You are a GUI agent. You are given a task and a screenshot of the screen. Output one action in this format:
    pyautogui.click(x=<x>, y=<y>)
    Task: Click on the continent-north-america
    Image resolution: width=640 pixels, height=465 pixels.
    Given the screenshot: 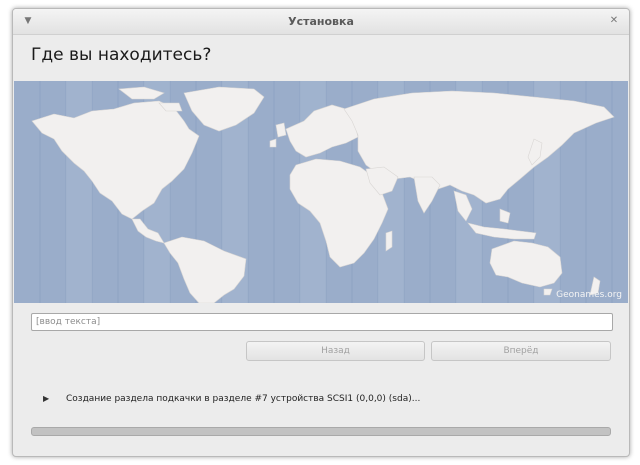 What is the action you would take?
    pyautogui.click(x=115, y=160)
    